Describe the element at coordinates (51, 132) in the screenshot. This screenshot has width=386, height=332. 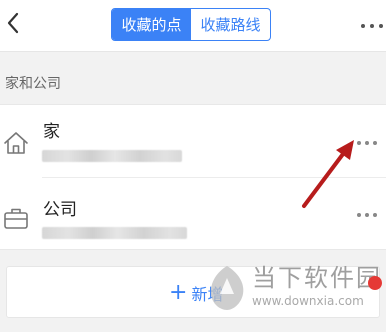
I see `list-item-title: 家` at that location.